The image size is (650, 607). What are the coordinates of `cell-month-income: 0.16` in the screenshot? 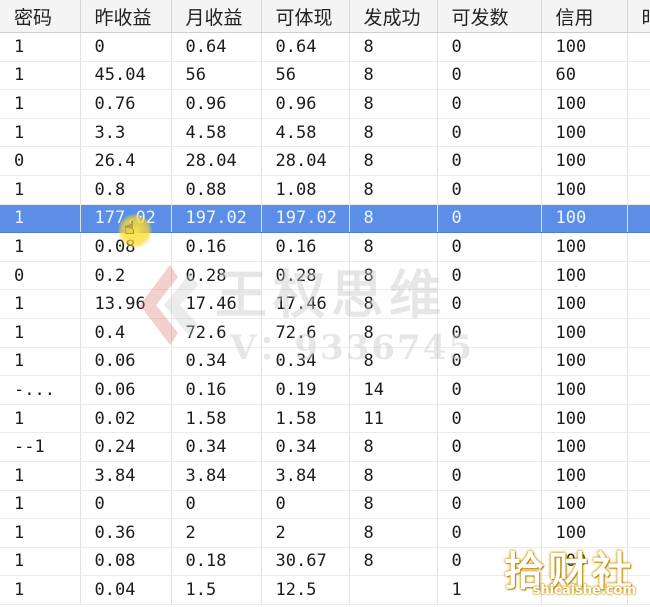 It's located at (216, 390).